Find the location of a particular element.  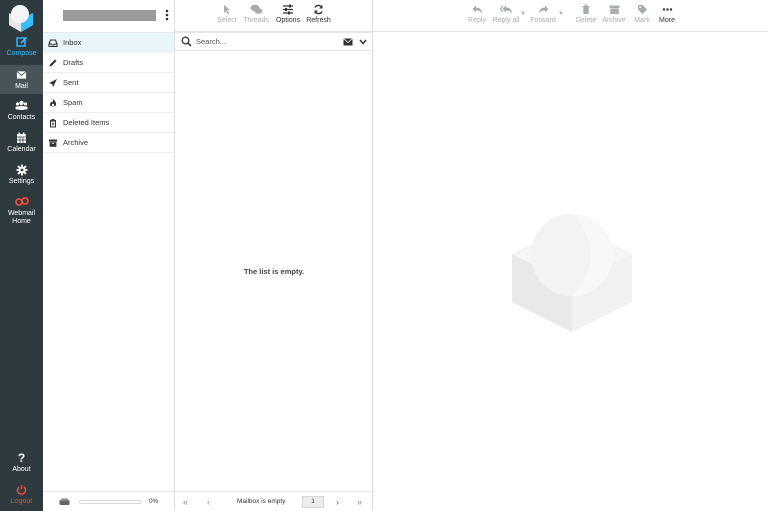

reply-label: Reply is located at coordinates (477, 20).